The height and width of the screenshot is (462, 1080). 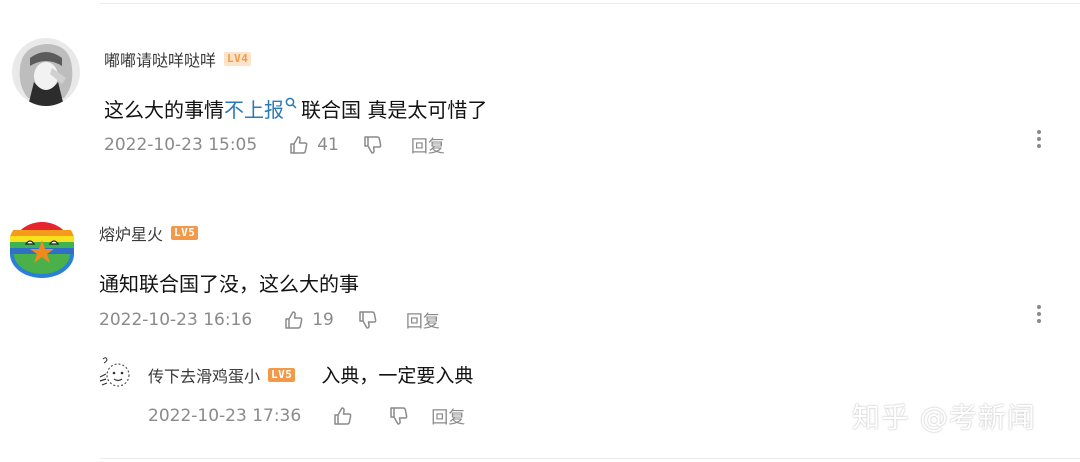 I want to click on divider-bottom, so click(x=590, y=458).